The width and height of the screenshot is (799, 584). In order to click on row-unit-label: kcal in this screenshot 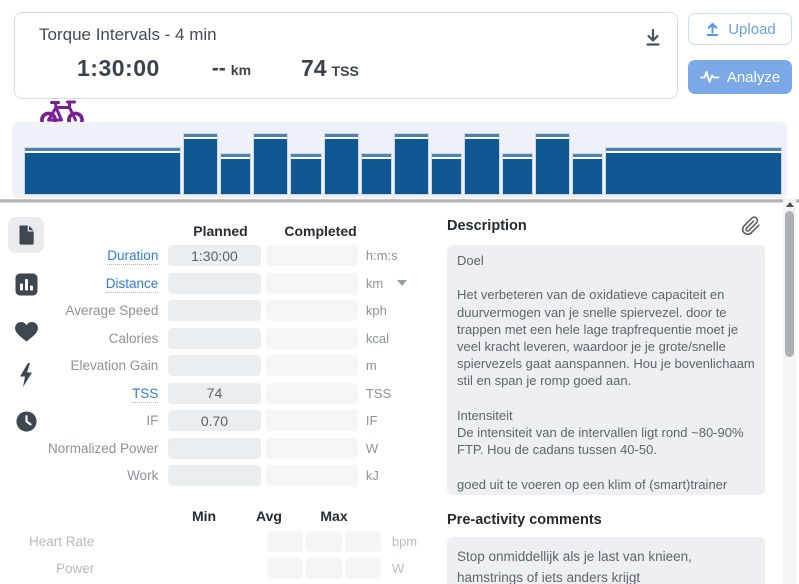, I will do `click(377, 338)`.